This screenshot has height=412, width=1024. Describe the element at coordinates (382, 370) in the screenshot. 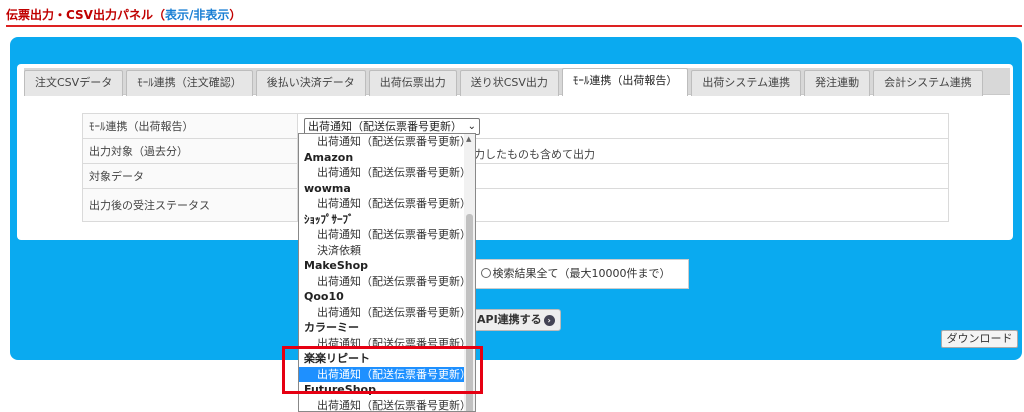

I see `highlight-annotation` at that location.